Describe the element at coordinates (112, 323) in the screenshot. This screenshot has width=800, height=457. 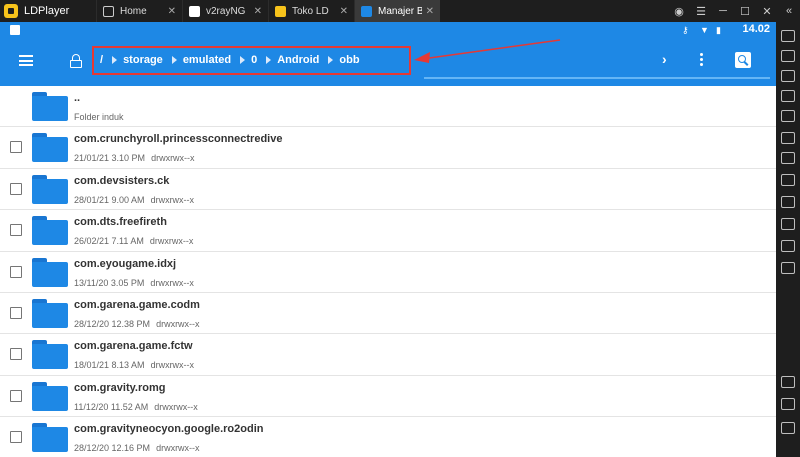
I see `file-date: 28/12/20 12.38 PM` at that location.